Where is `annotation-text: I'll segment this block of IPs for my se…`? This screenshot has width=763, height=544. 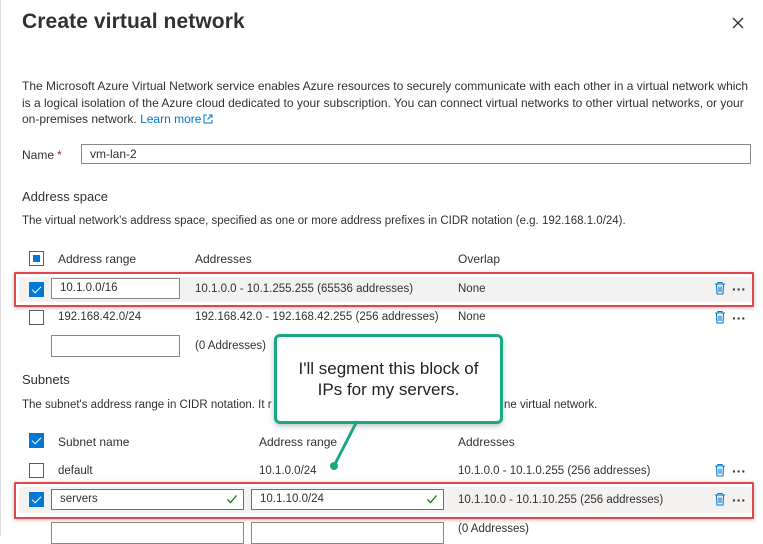 annotation-text: I'll segment this block of IPs for my se… is located at coordinates (388, 379).